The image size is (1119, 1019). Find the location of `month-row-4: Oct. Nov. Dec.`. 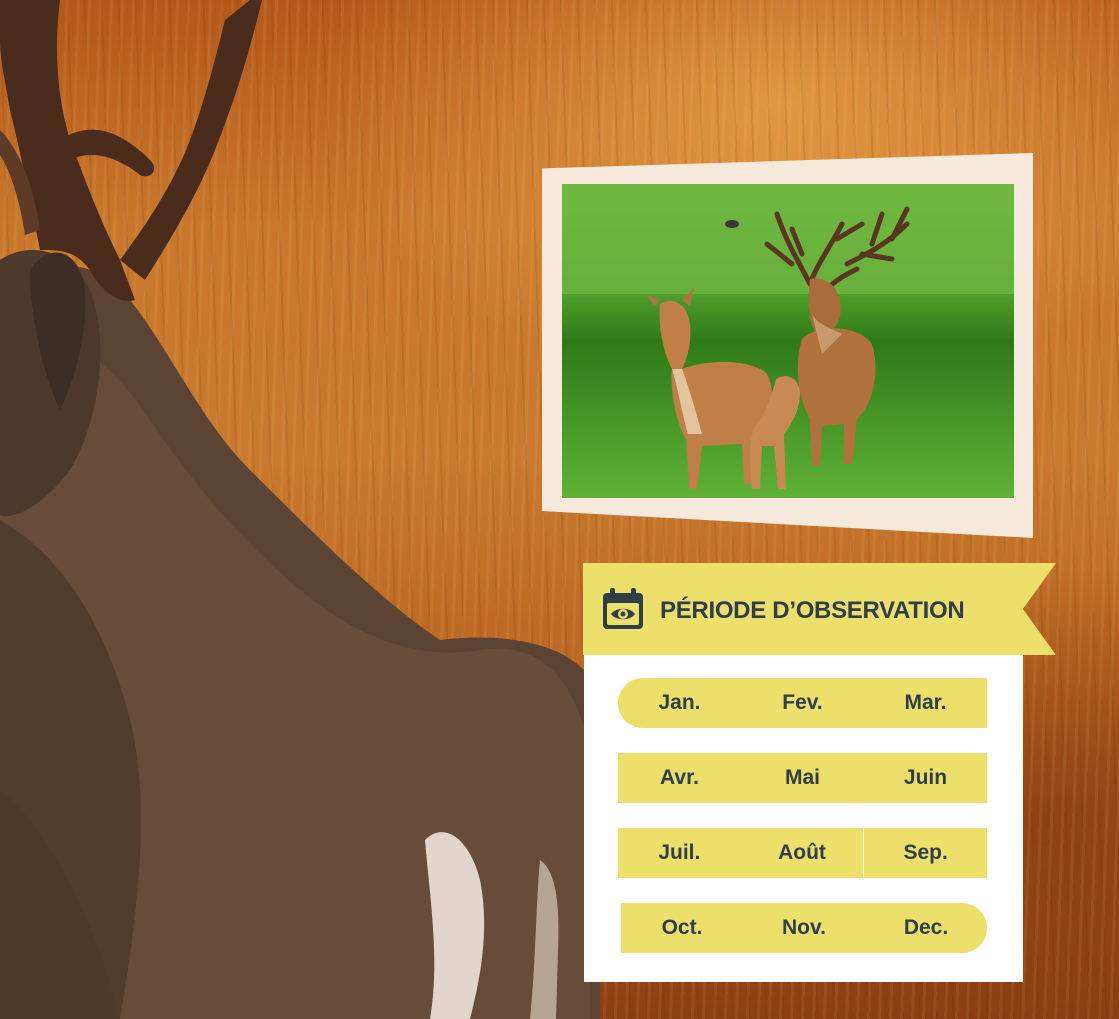

month-row-4: Oct. Nov. Dec. is located at coordinates (804, 928).